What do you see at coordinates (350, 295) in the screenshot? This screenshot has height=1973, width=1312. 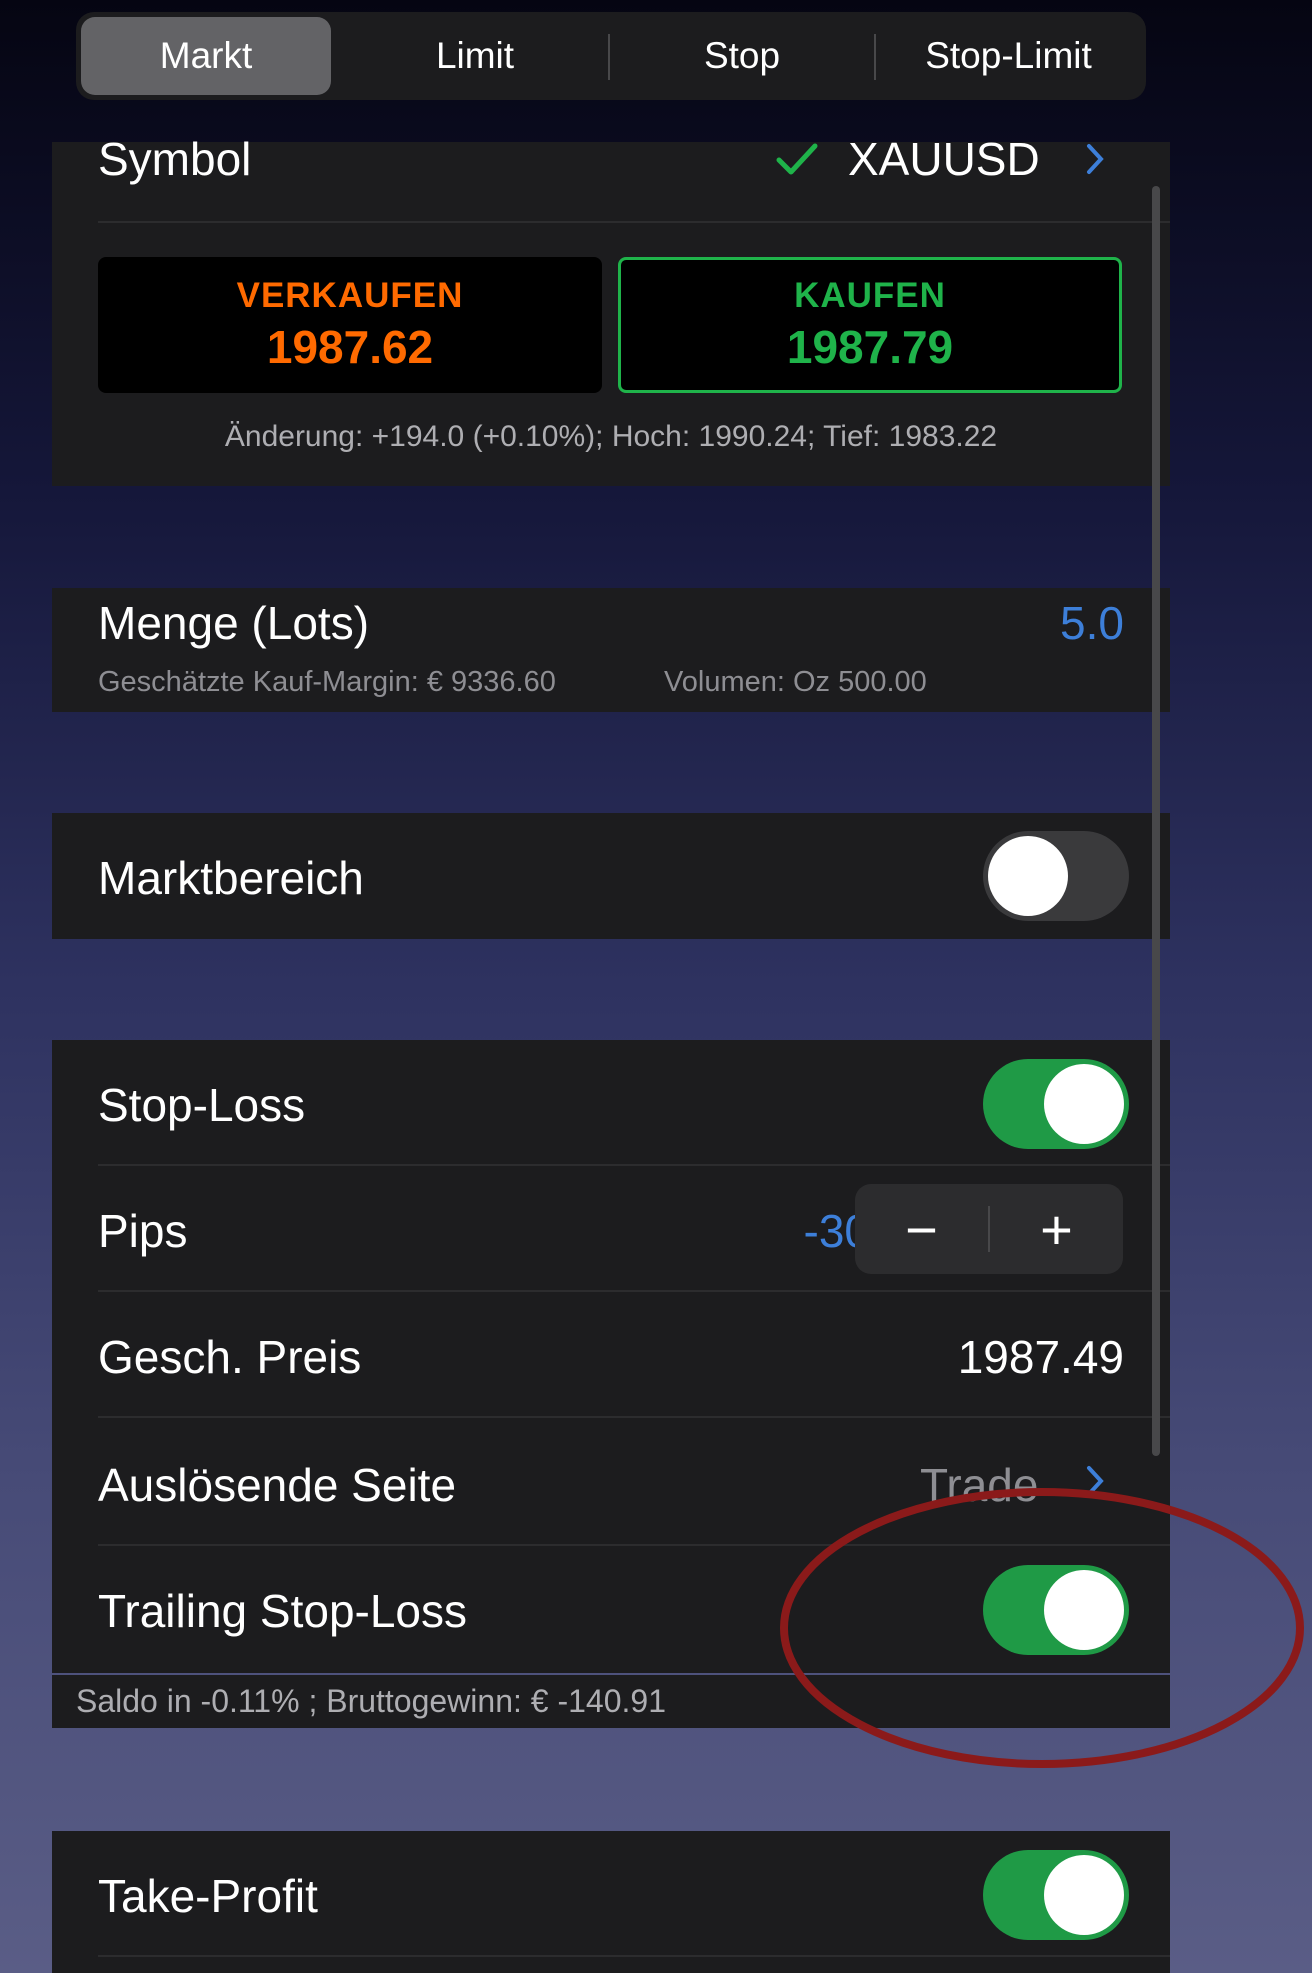 I see `sell-label: VERKAUFEN` at bounding box center [350, 295].